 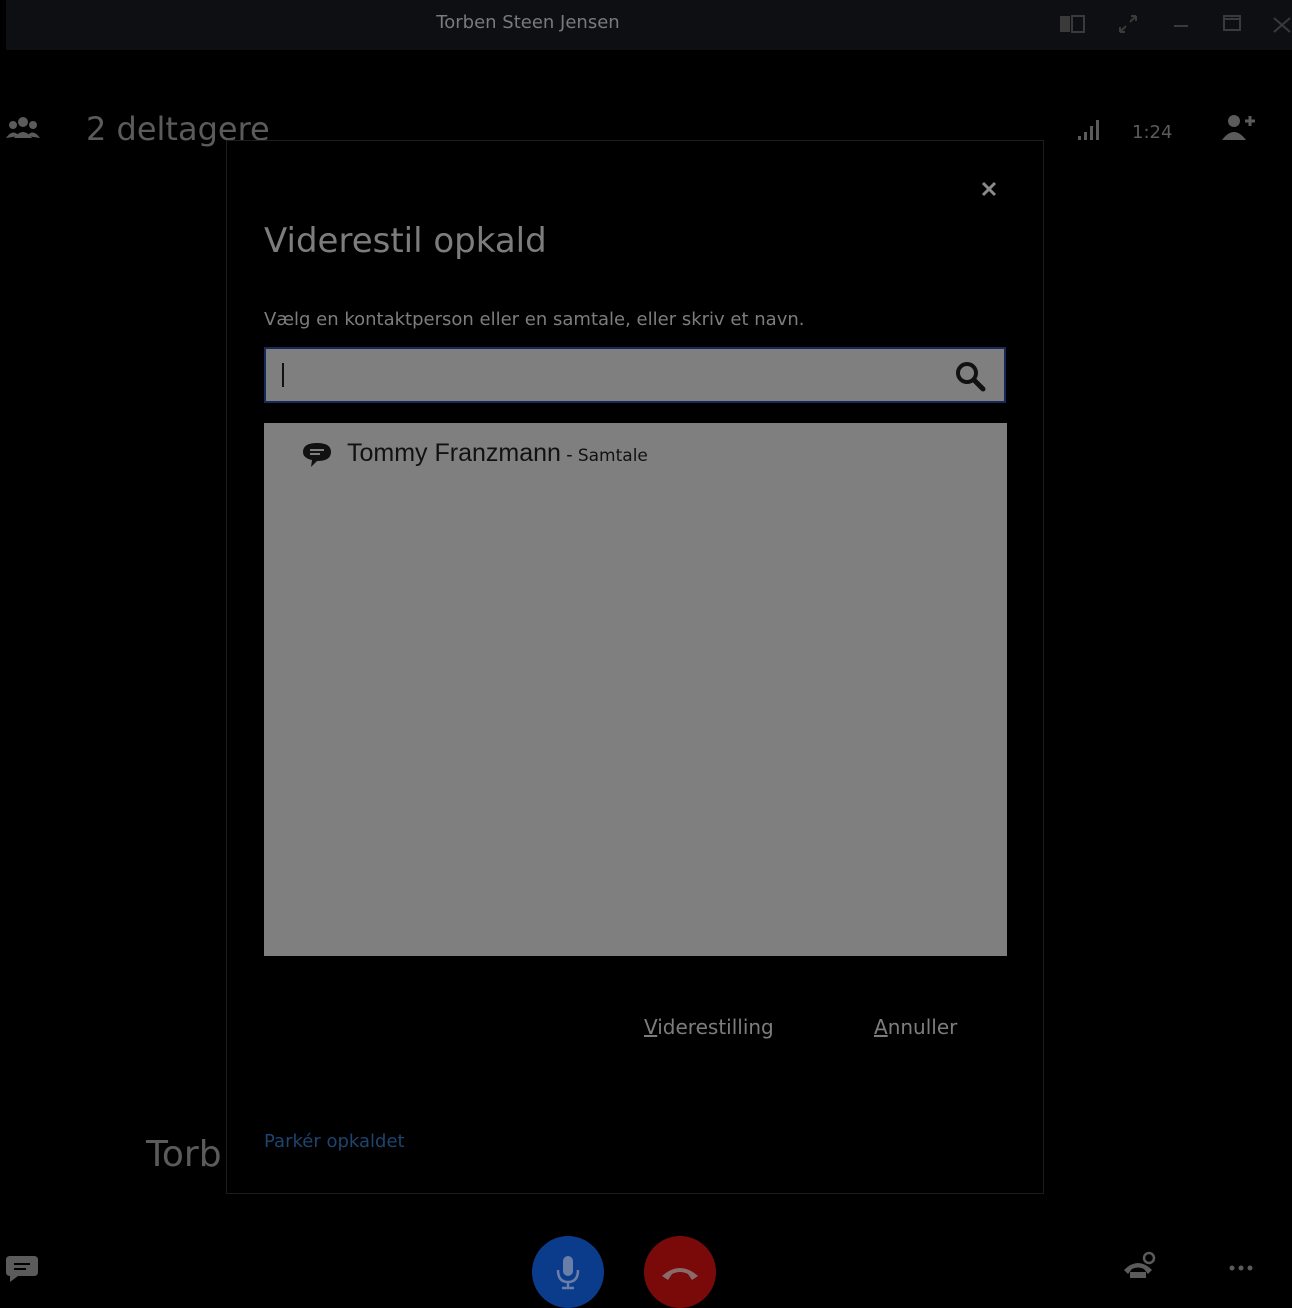 What do you see at coordinates (651, 1027) in the screenshot?
I see `transfer-accel: V` at bounding box center [651, 1027].